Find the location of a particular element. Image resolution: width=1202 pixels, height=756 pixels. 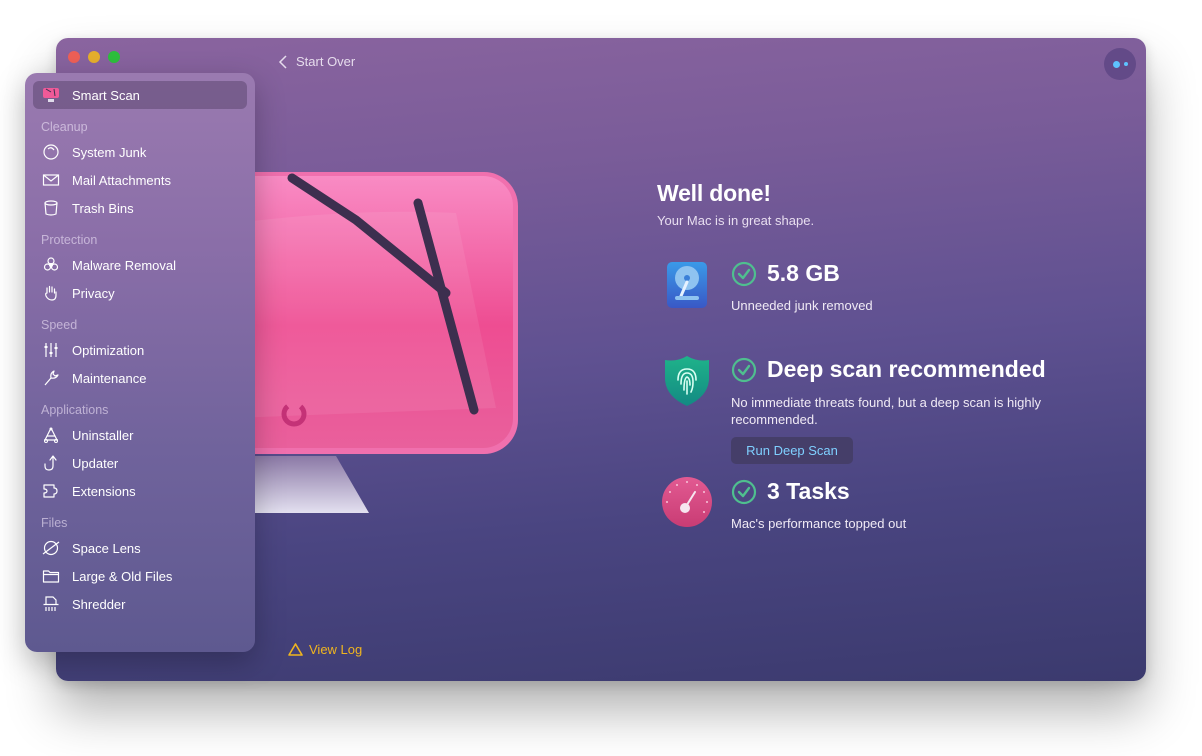

sidebar-item-label: Large & Old Files is located at coordinates (122, 576).